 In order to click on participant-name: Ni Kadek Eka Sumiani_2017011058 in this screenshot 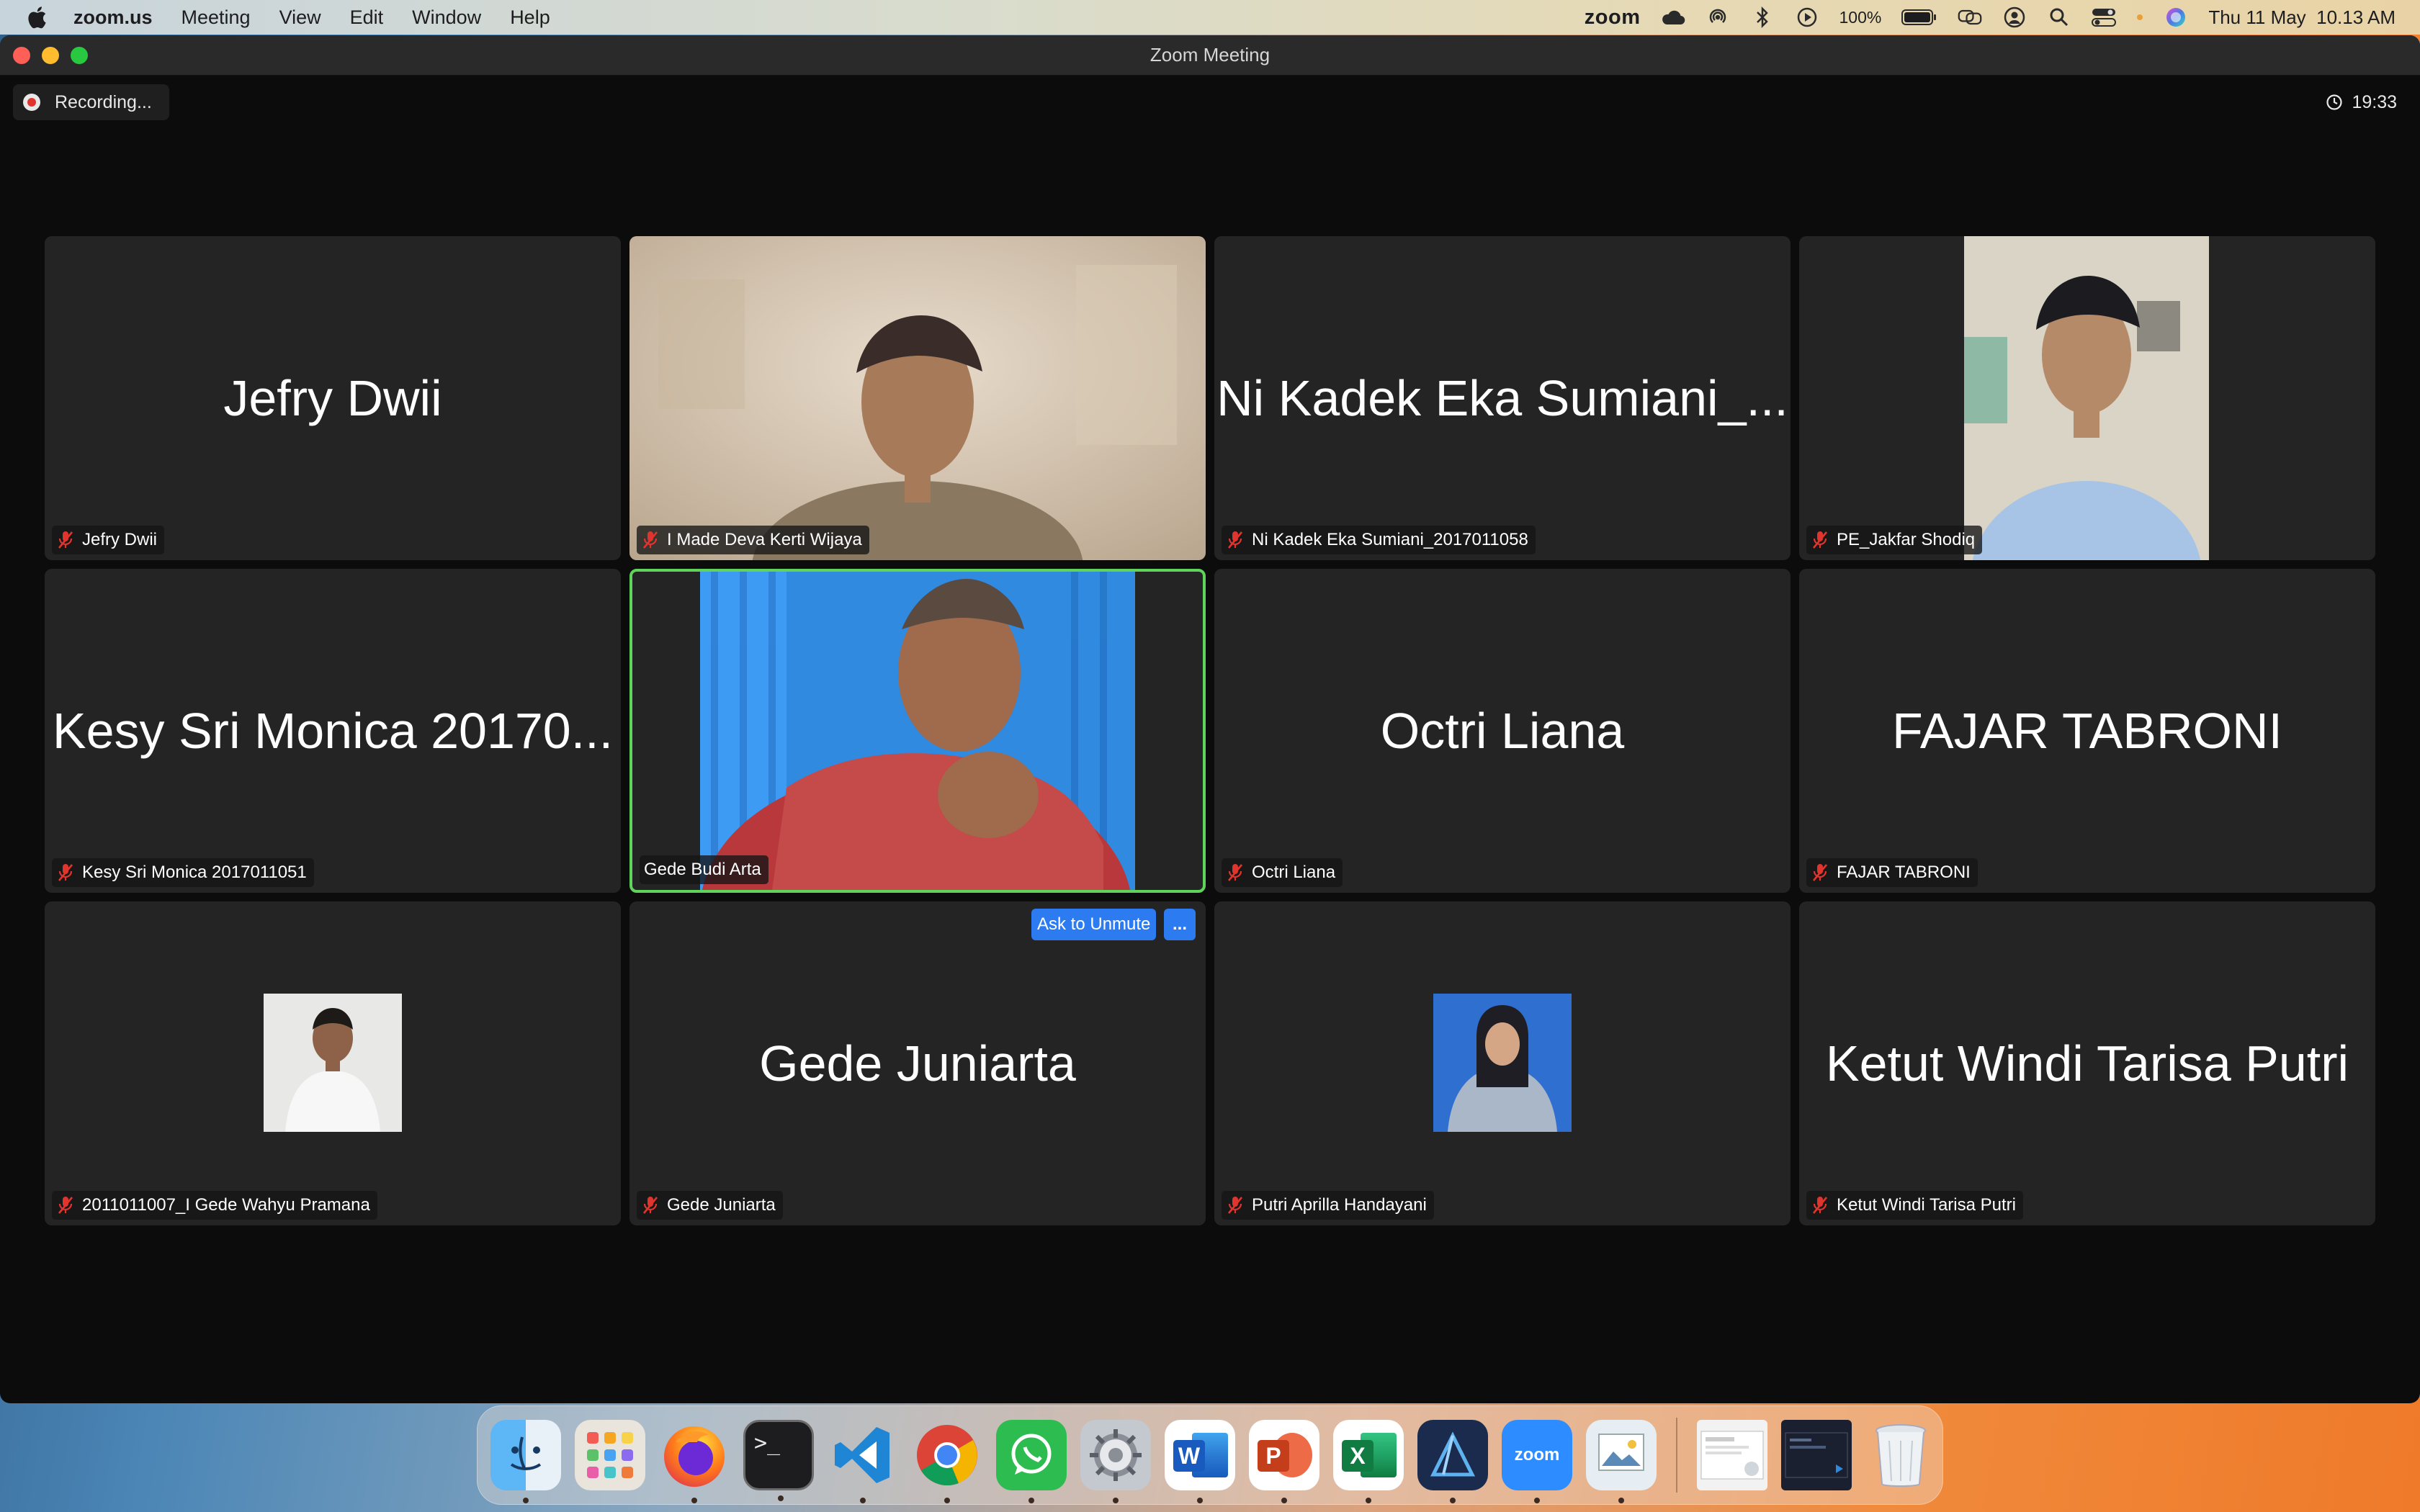, I will do `click(1390, 539)`.